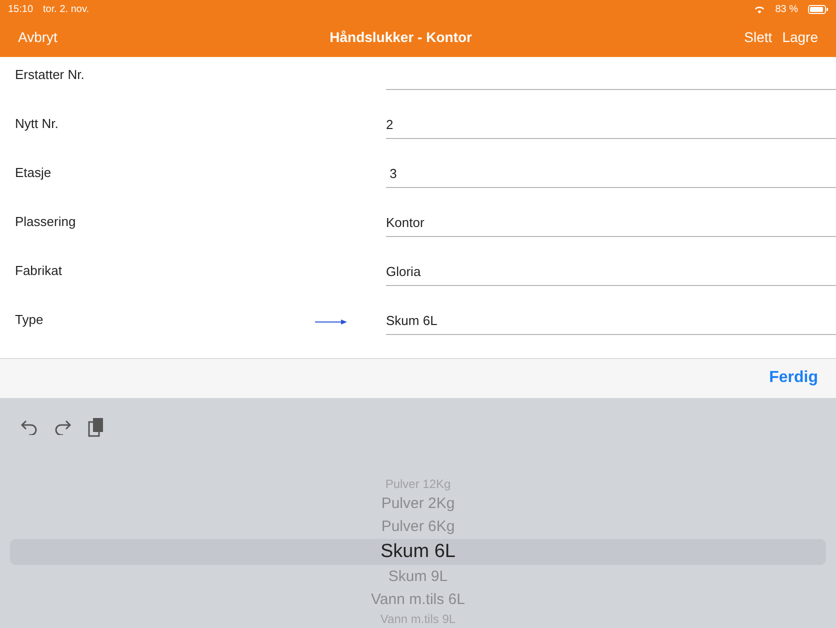  I want to click on status-date: tor. 2. nov., so click(66, 9).